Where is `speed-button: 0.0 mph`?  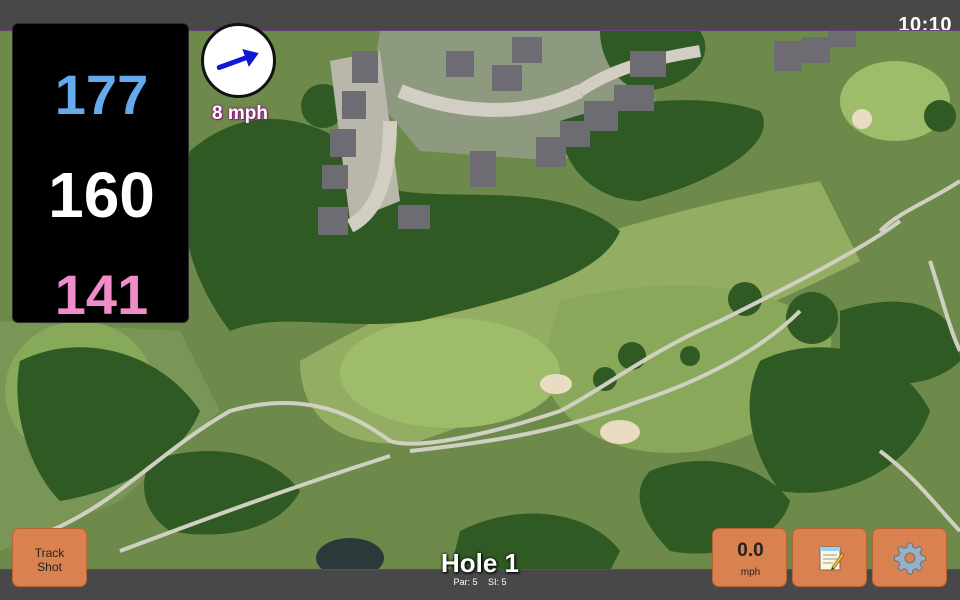
speed-button: 0.0 mph is located at coordinates (749, 557).